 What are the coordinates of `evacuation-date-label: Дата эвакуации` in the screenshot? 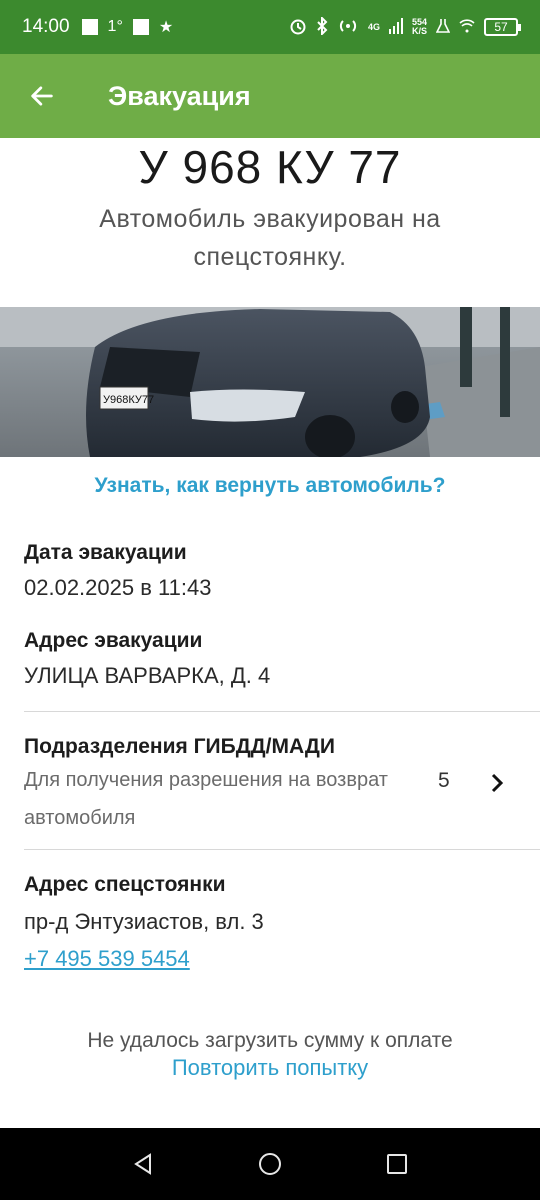 It's located at (105, 552).